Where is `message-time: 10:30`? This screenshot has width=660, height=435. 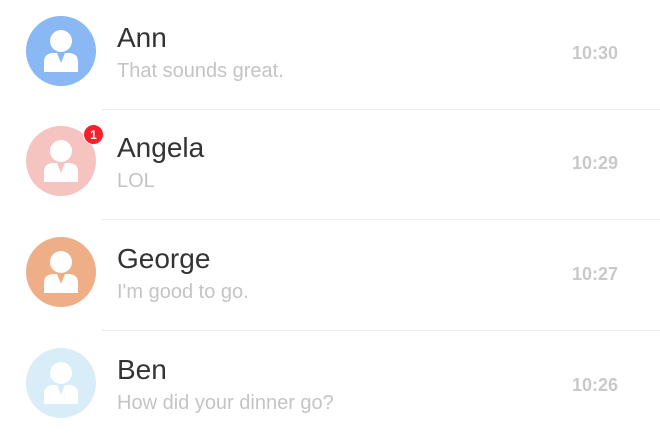 message-time: 10:30 is located at coordinates (594, 53).